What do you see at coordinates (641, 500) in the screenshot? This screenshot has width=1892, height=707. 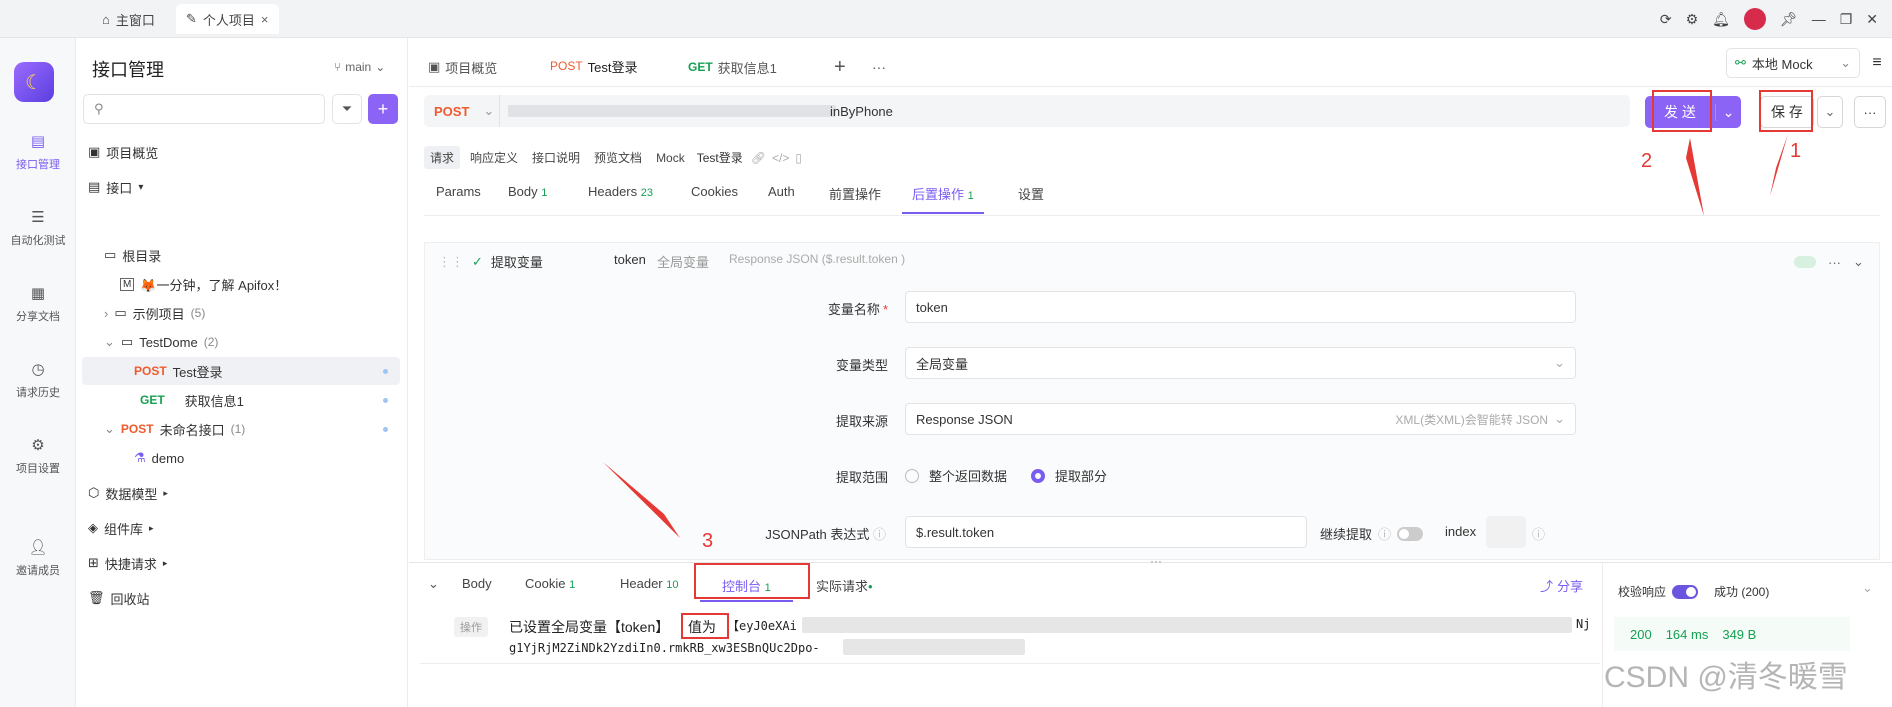 I see `arrow-to-console` at bounding box center [641, 500].